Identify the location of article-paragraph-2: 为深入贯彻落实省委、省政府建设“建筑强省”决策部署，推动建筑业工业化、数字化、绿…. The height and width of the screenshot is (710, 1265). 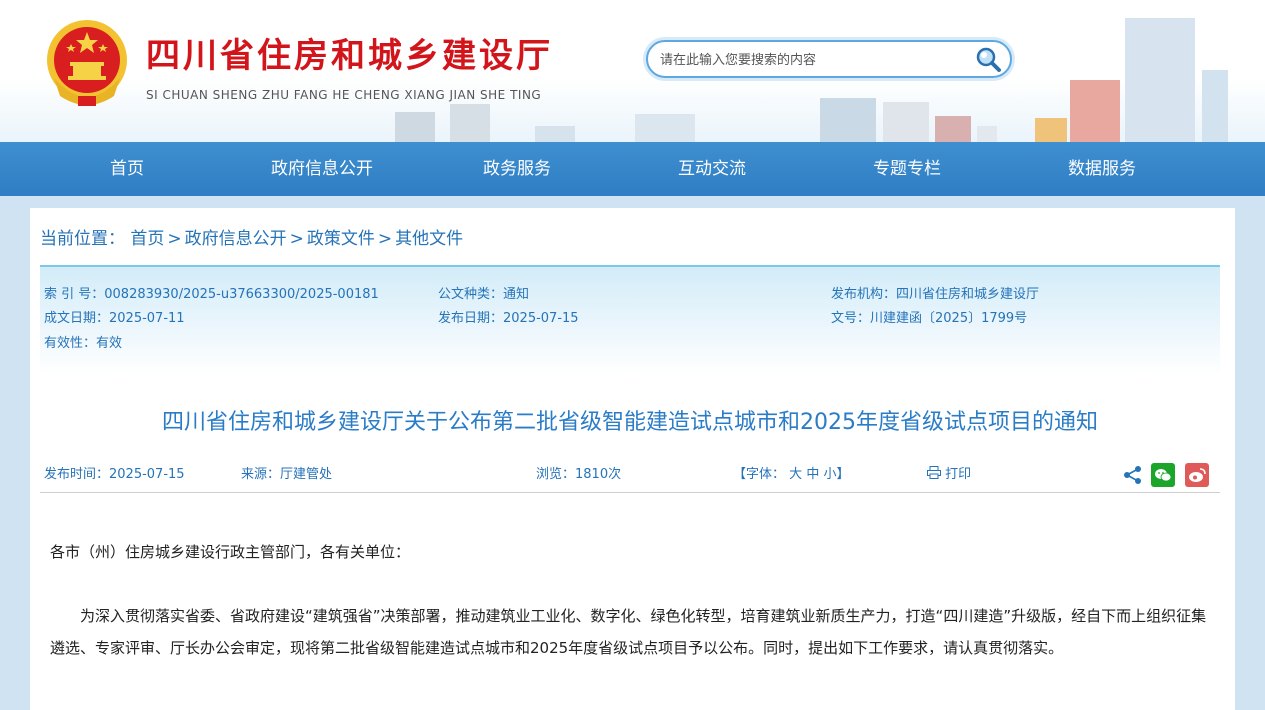
(628, 632).